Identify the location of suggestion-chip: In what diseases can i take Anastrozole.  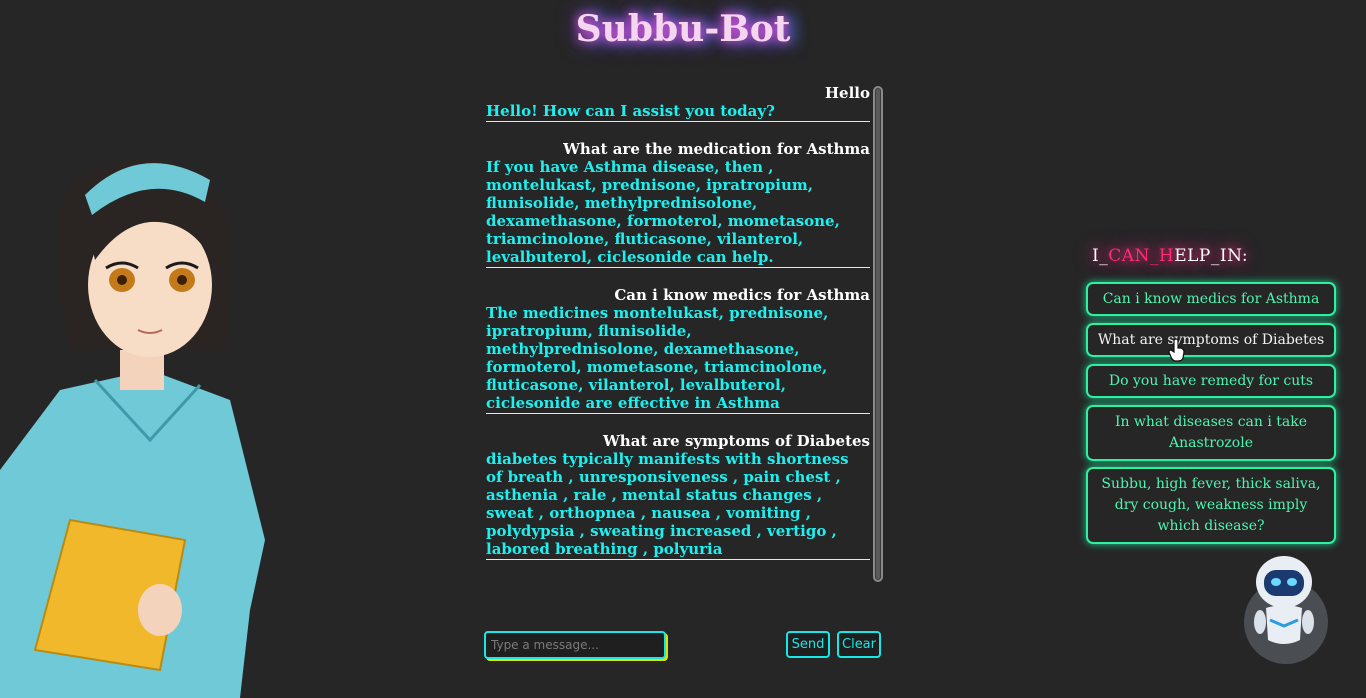
(1211, 433).